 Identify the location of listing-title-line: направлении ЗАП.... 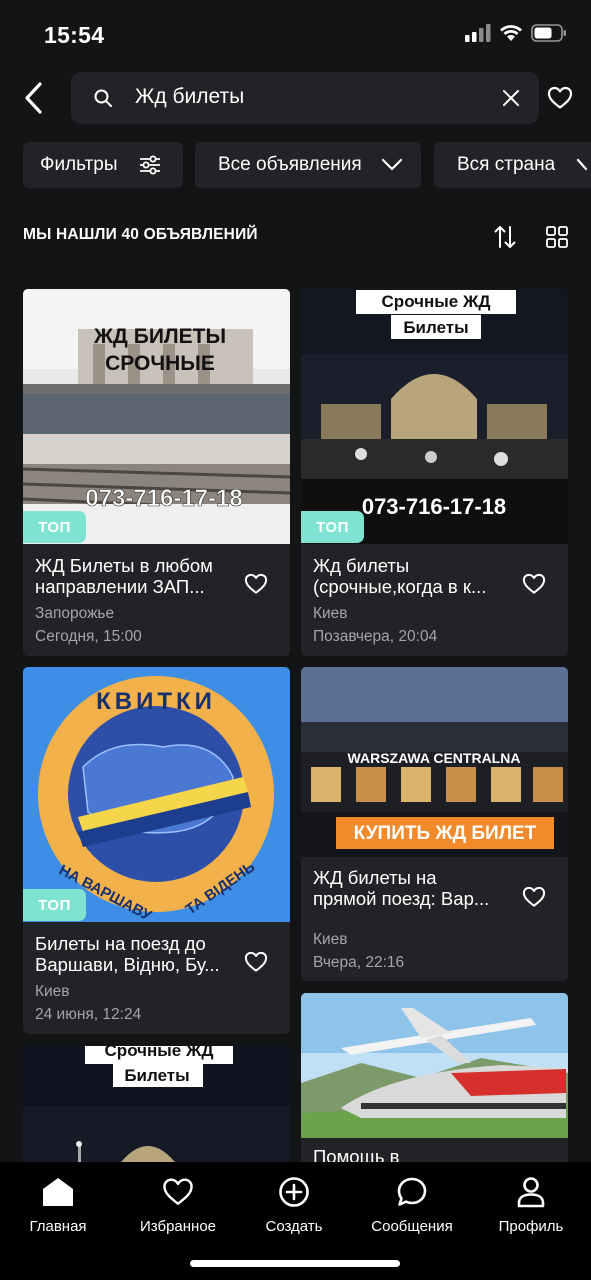
(120, 586).